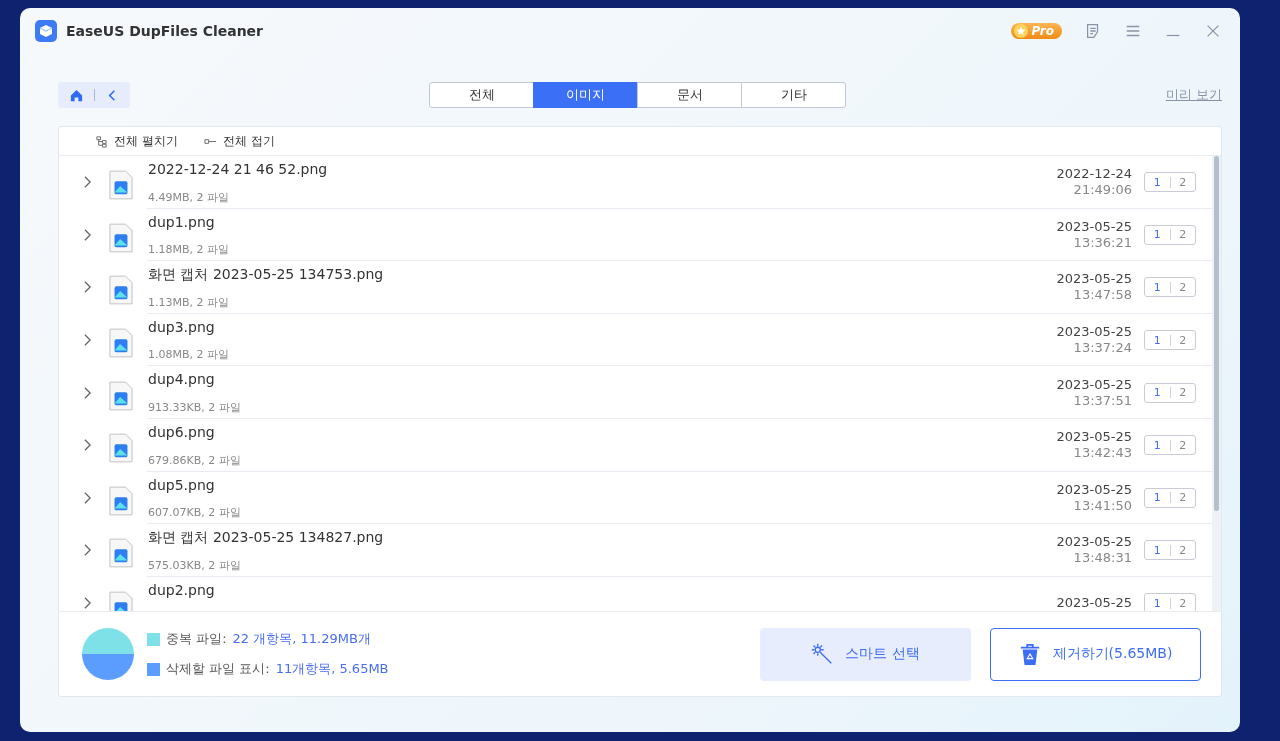 The image size is (1280, 741). I want to click on legend-label: 삭제할 파일 표시:, so click(218, 669).